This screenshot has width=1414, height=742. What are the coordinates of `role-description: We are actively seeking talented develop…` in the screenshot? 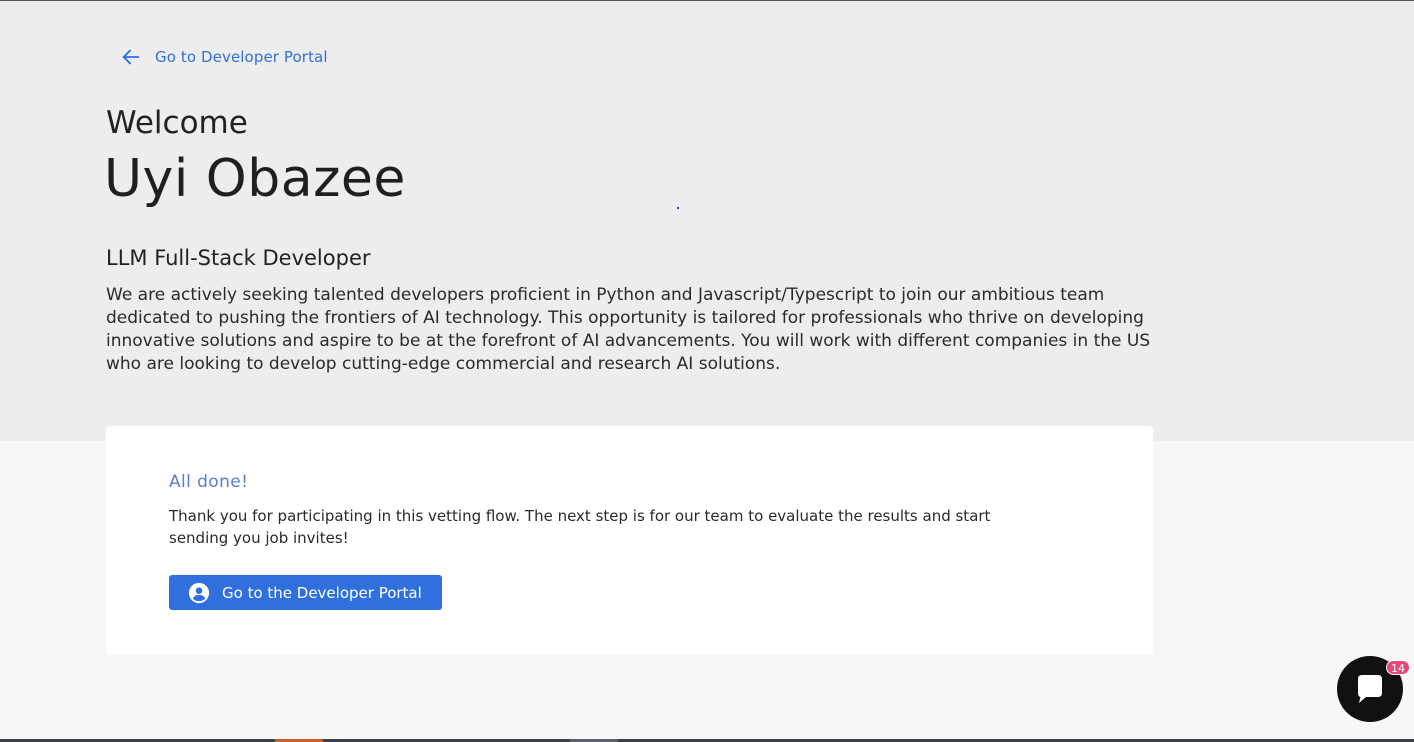 It's located at (628, 329).